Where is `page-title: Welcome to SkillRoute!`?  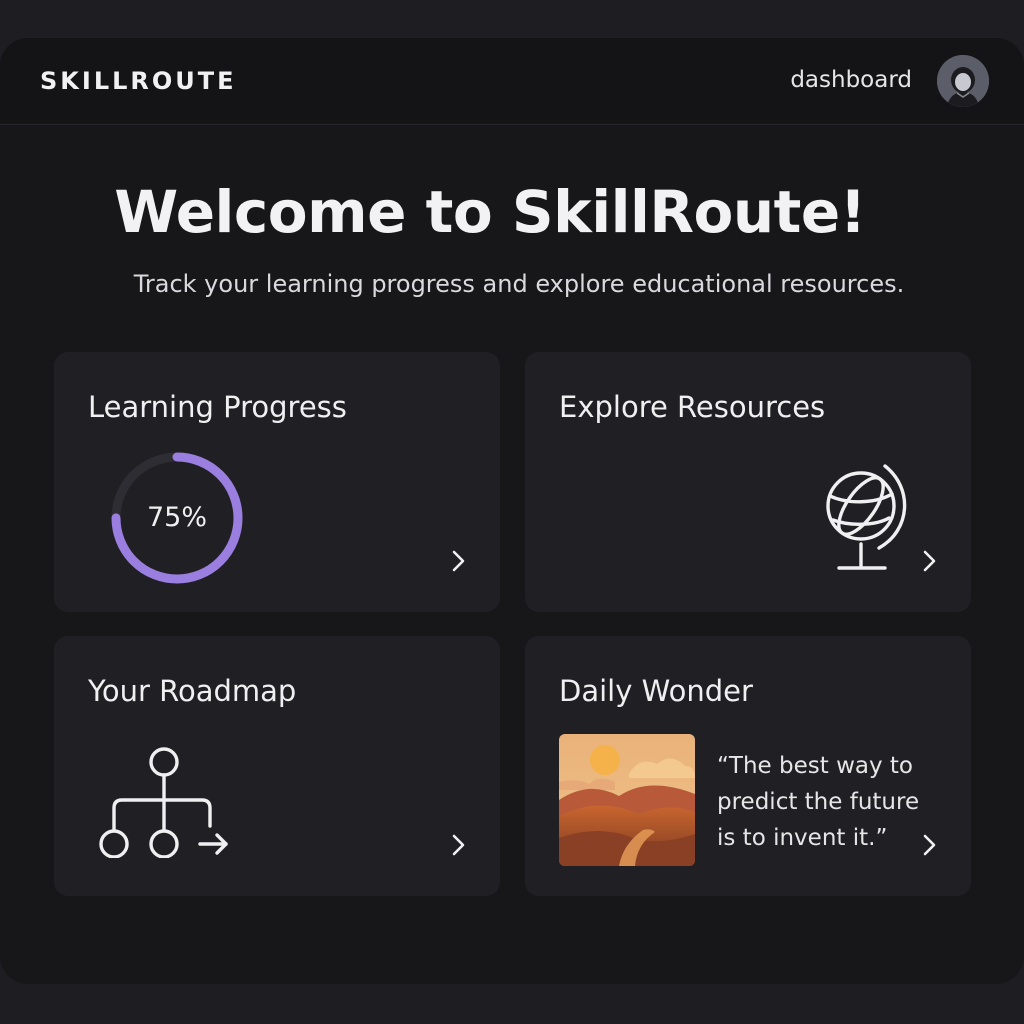
page-title: Welcome to SkillRoute! is located at coordinates (490, 212).